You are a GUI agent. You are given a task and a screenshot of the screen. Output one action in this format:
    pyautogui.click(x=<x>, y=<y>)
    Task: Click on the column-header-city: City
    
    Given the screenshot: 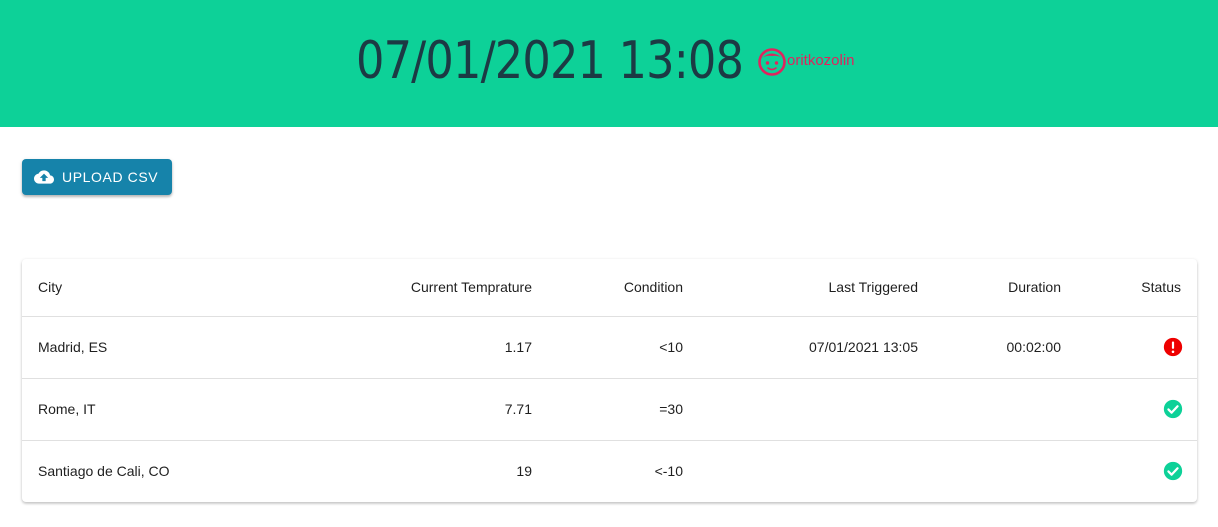 What is the action you would take?
    pyautogui.click(x=132, y=288)
    